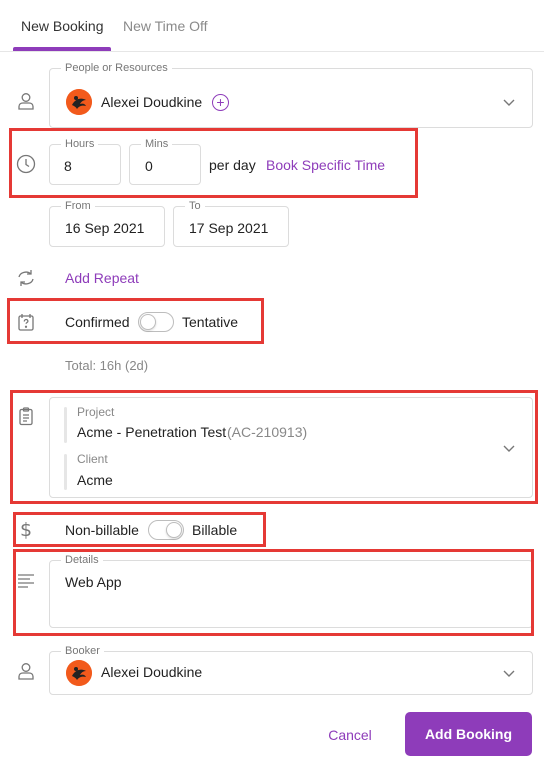 The height and width of the screenshot is (766, 544). Describe the element at coordinates (82, 651) in the screenshot. I see `booker-legend: Booker` at that location.